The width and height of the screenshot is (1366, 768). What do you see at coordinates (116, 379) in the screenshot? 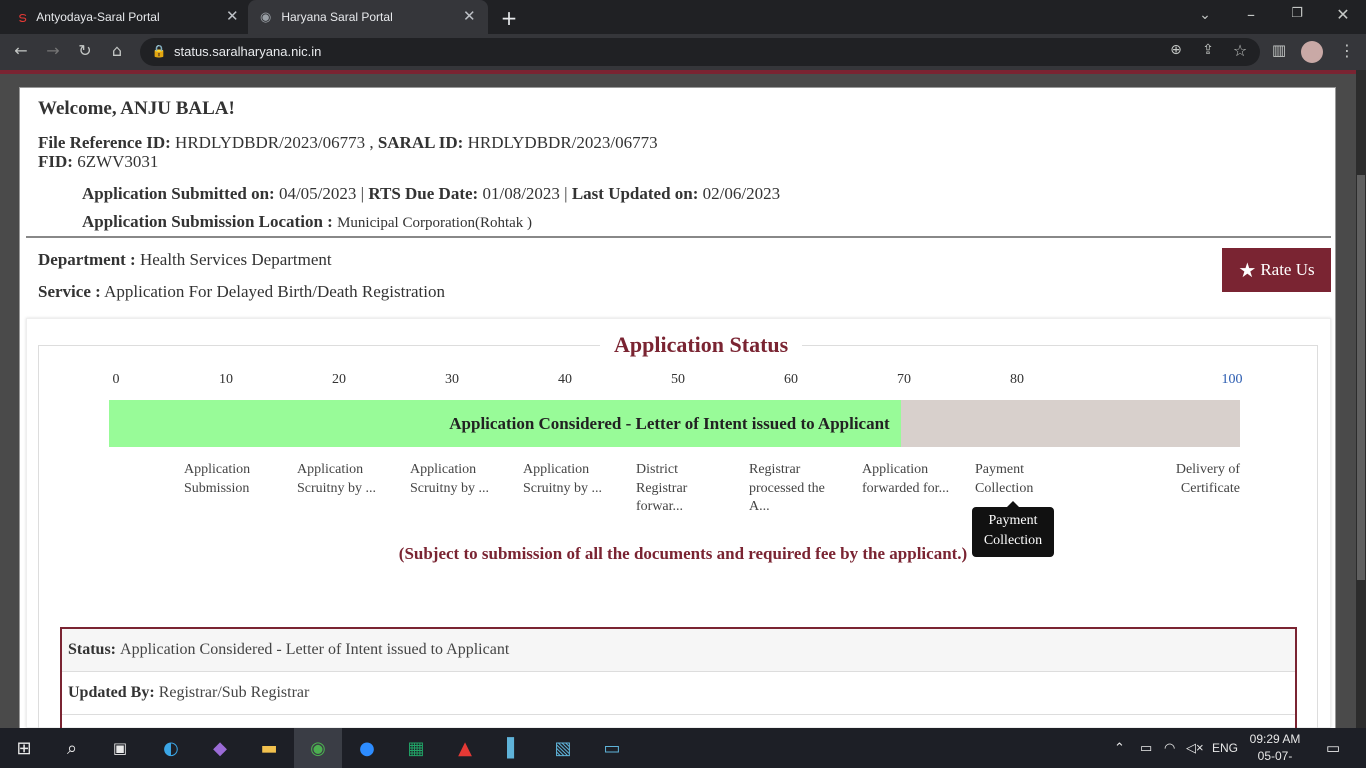
I see `scale-tick: 0` at bounding box center [116, 379].